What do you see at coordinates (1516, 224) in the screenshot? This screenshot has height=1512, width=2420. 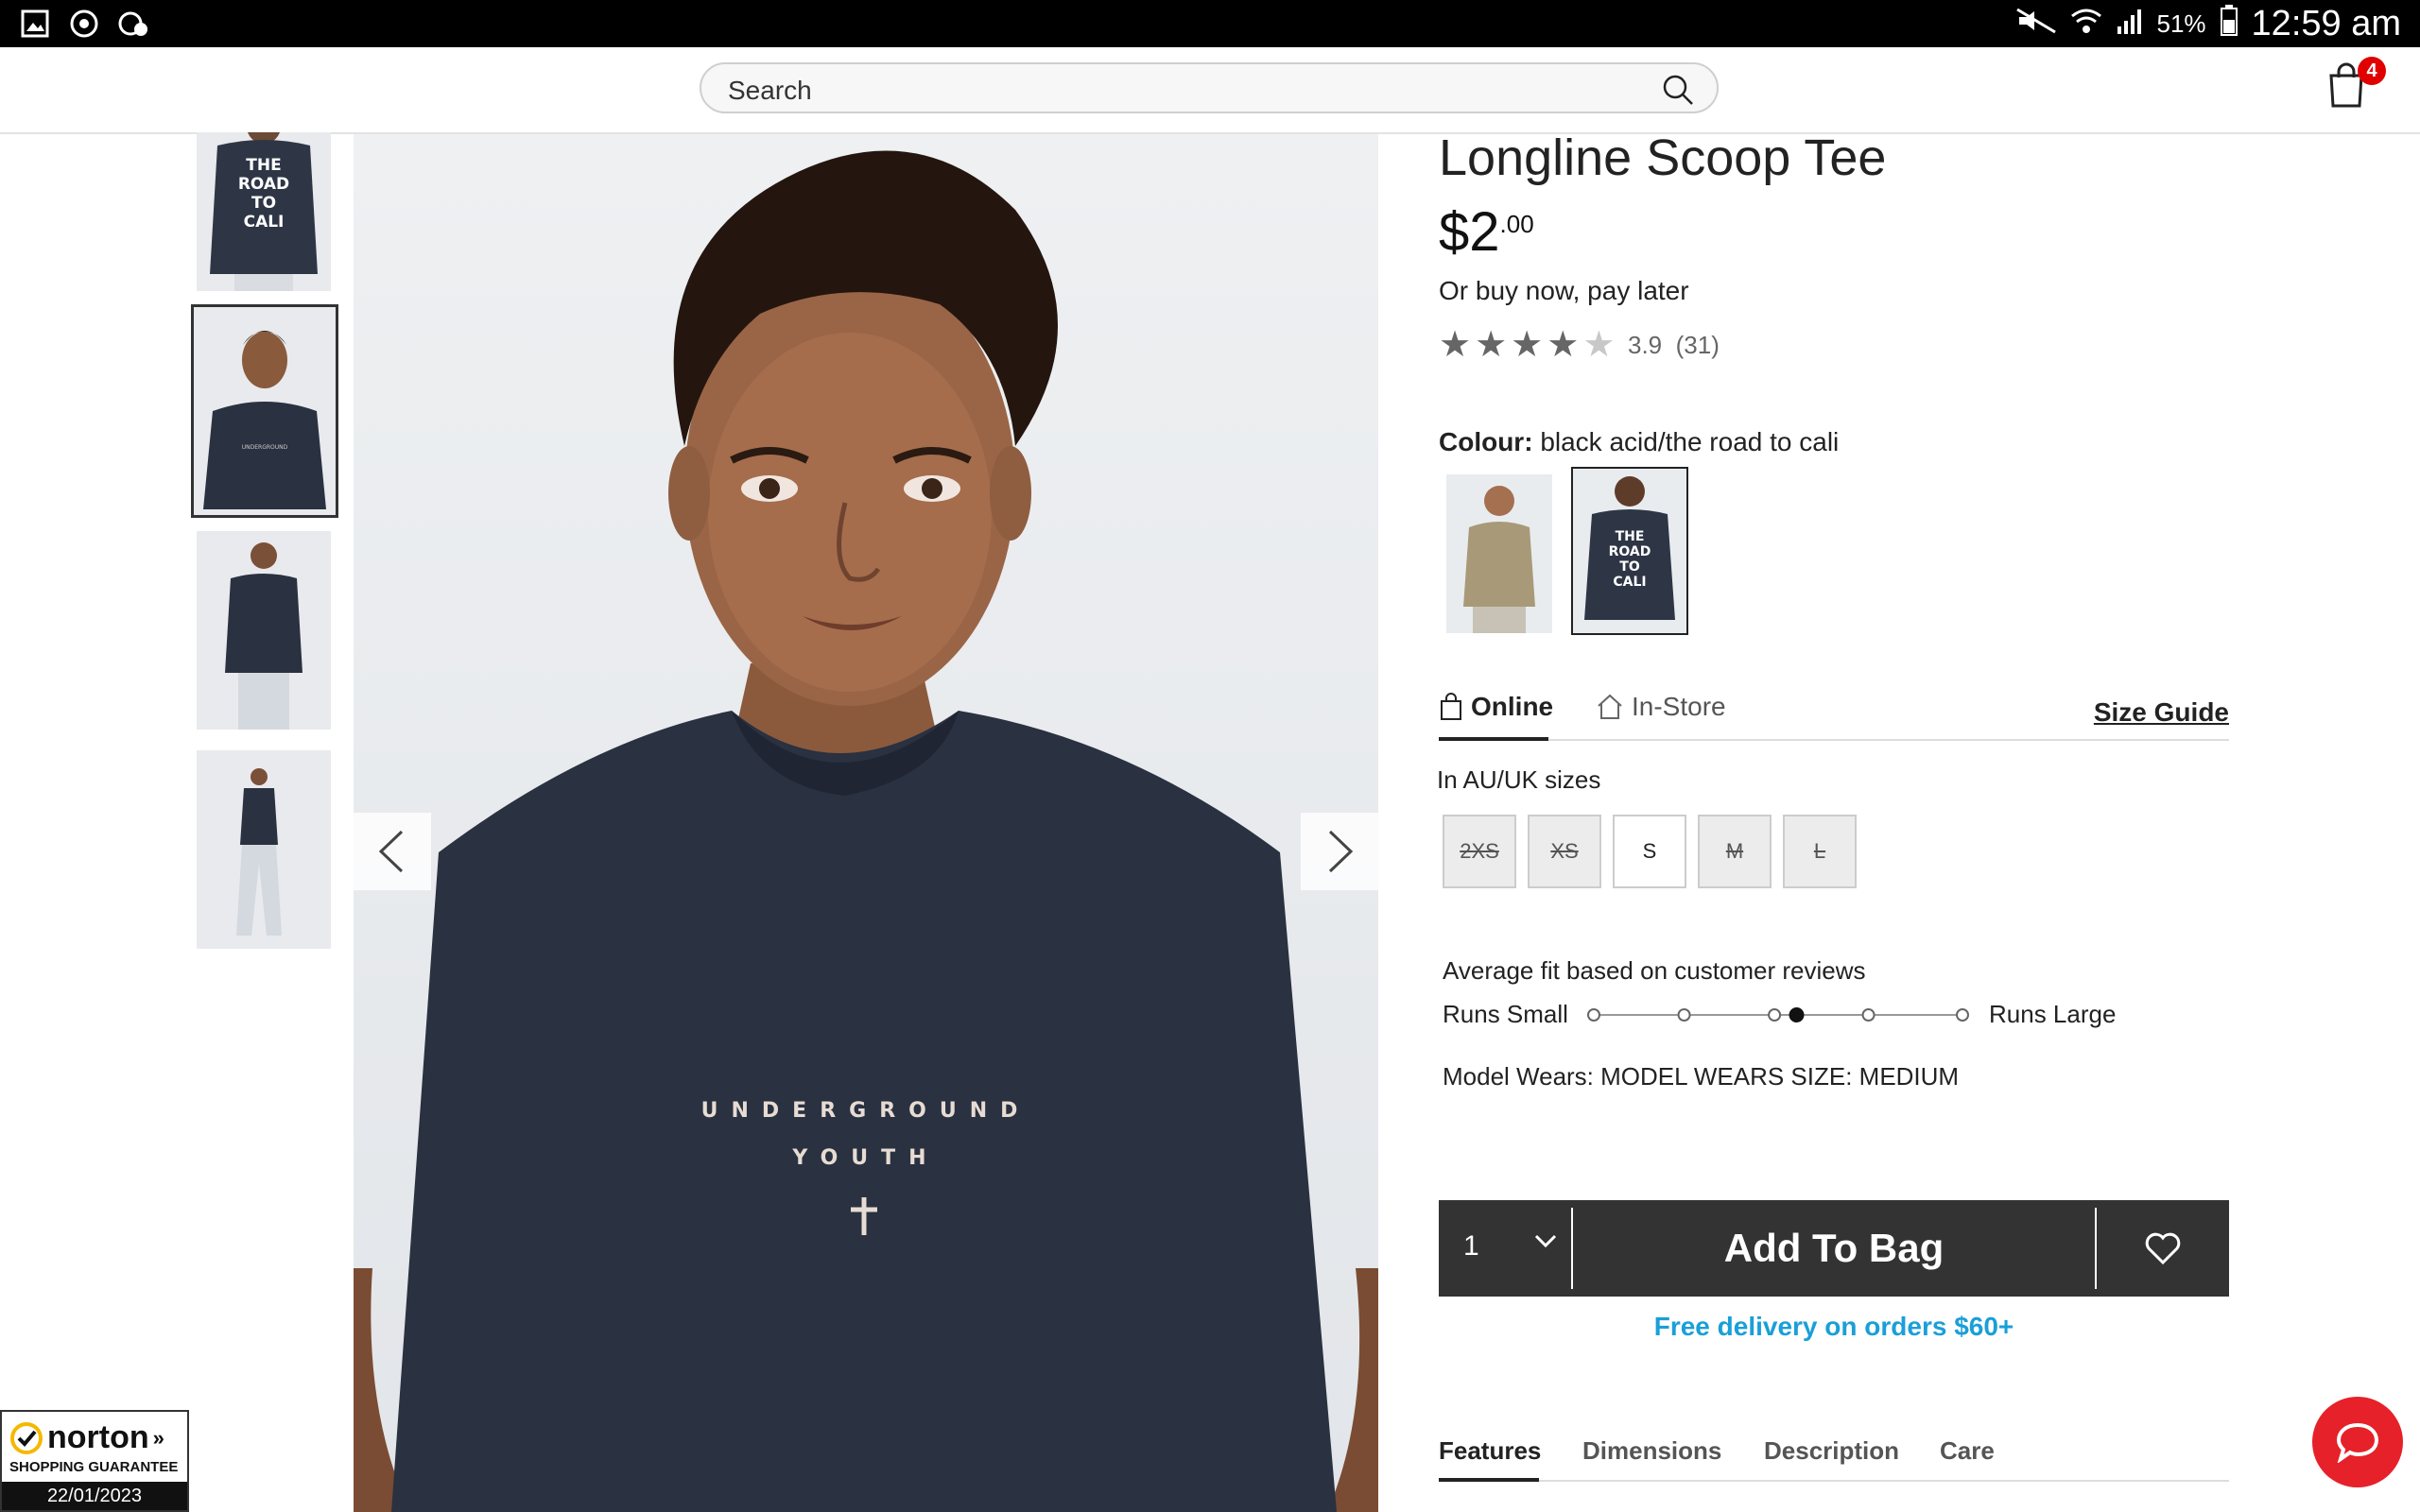 I see `price-cents: .00` at bounding box center [1516, 224].